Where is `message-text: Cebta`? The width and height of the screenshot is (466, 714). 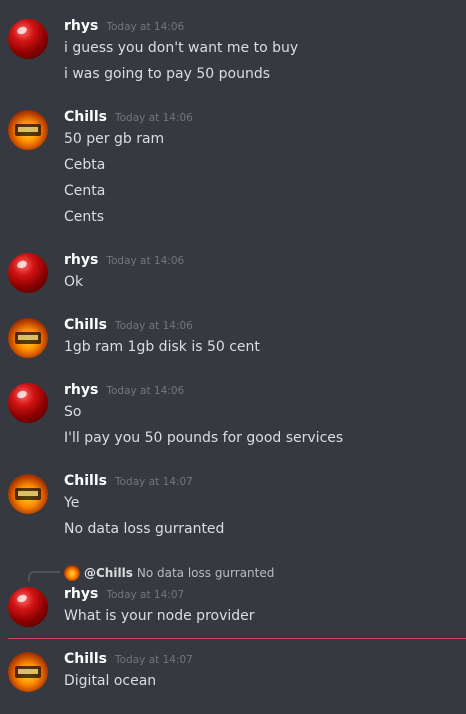 message-text: Cebta is located at coordinates (85, 165).